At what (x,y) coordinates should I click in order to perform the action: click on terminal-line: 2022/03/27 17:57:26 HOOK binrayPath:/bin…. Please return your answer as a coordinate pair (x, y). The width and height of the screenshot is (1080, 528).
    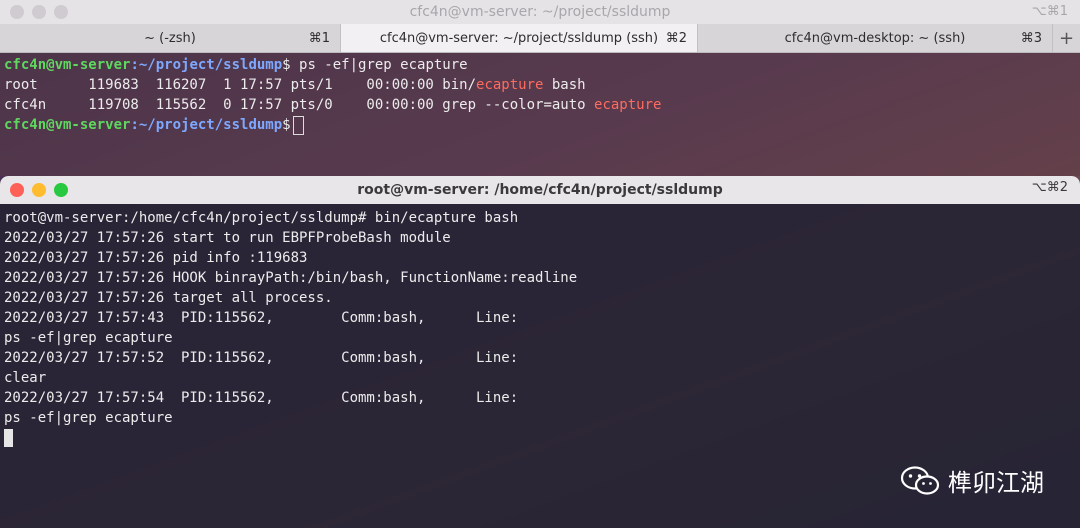
    Looking at the image, I should click on (291, 278).